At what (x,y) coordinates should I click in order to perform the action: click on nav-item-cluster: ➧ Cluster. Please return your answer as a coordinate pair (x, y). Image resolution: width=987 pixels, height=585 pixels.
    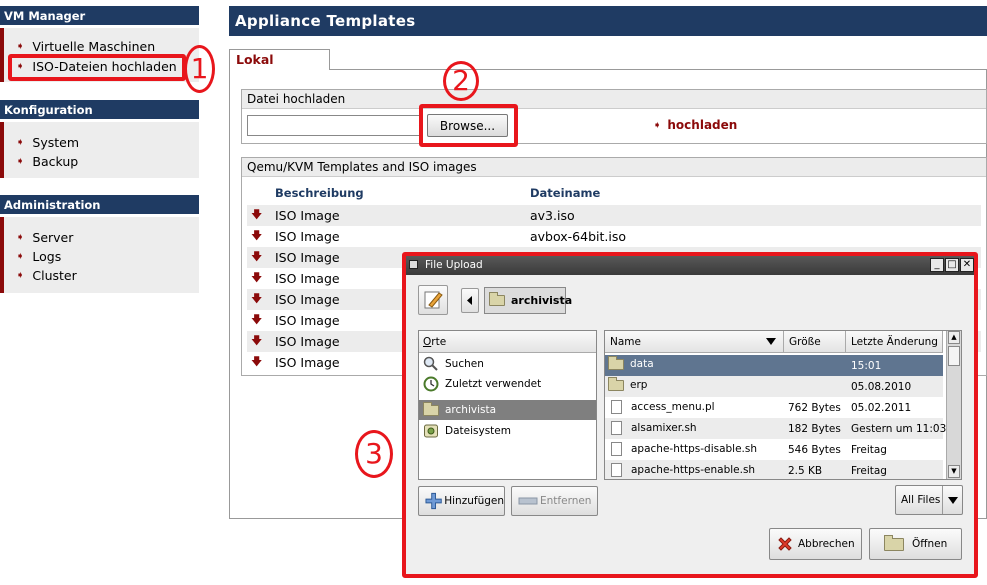
    Looking at the image, I should click on (46, 275).